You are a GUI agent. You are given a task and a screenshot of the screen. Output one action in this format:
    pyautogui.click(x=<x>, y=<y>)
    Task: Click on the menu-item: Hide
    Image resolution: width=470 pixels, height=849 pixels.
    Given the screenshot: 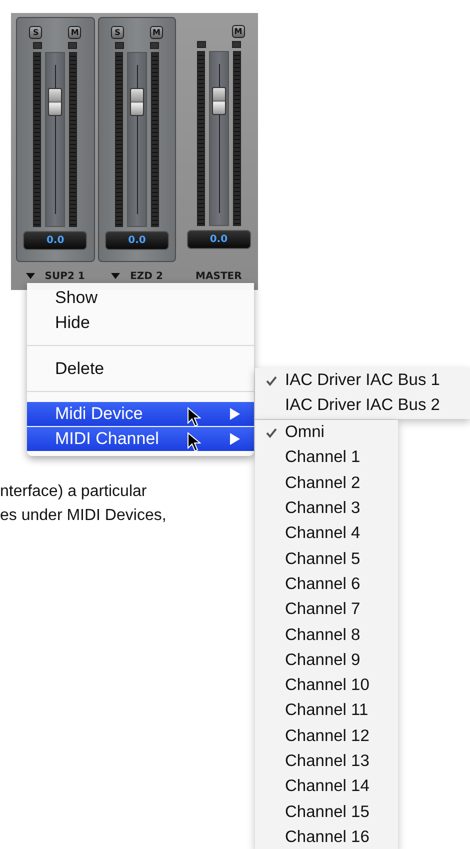 What is the action you would take?
    pyautogui.click(x=140, y=322)
    